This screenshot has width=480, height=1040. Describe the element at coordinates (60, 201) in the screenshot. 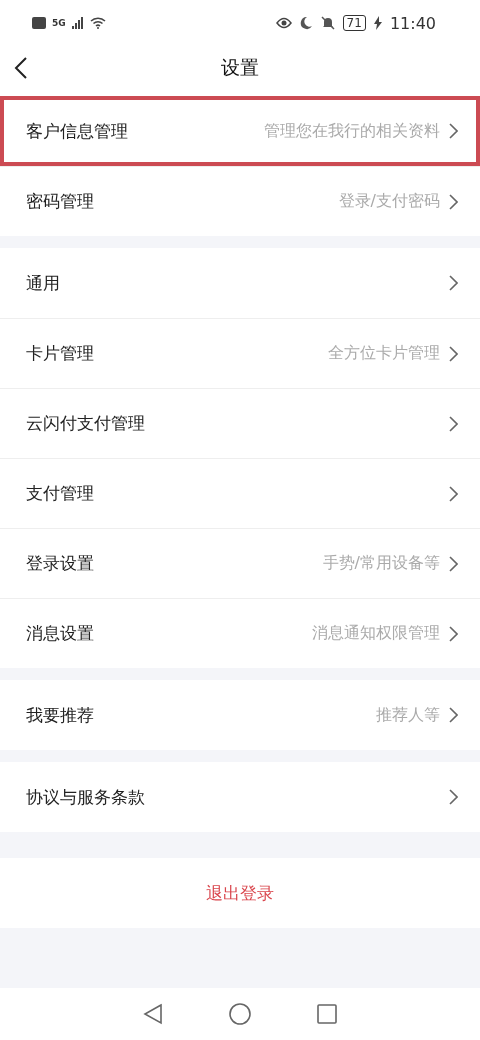

I see `row-label: 密码管理` at that location.